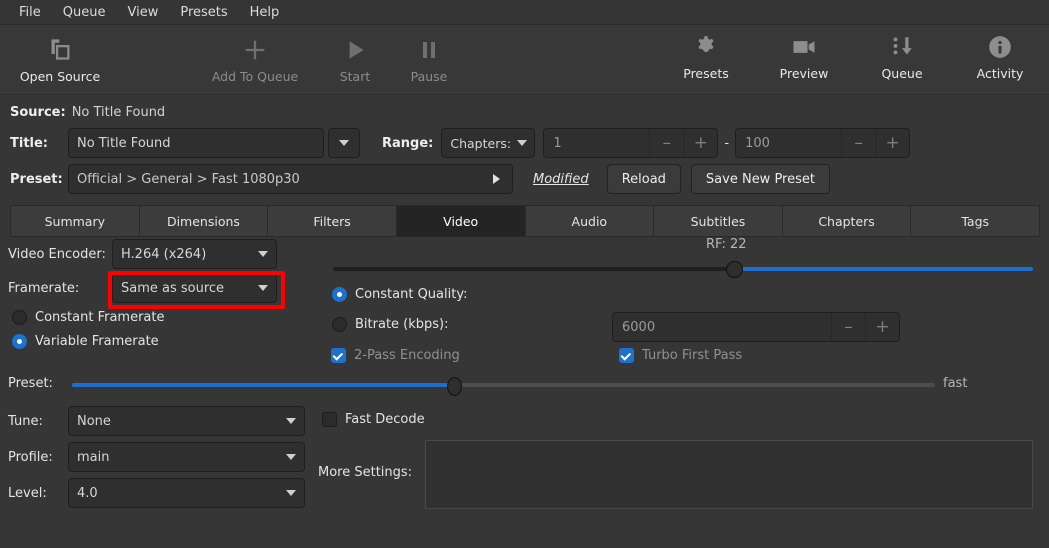 The image size is (1049, 548). Describe the element at coordinates (402, 324) in the screenshot. I see `bitrate-label: Bitrate (kbps):` at that location.